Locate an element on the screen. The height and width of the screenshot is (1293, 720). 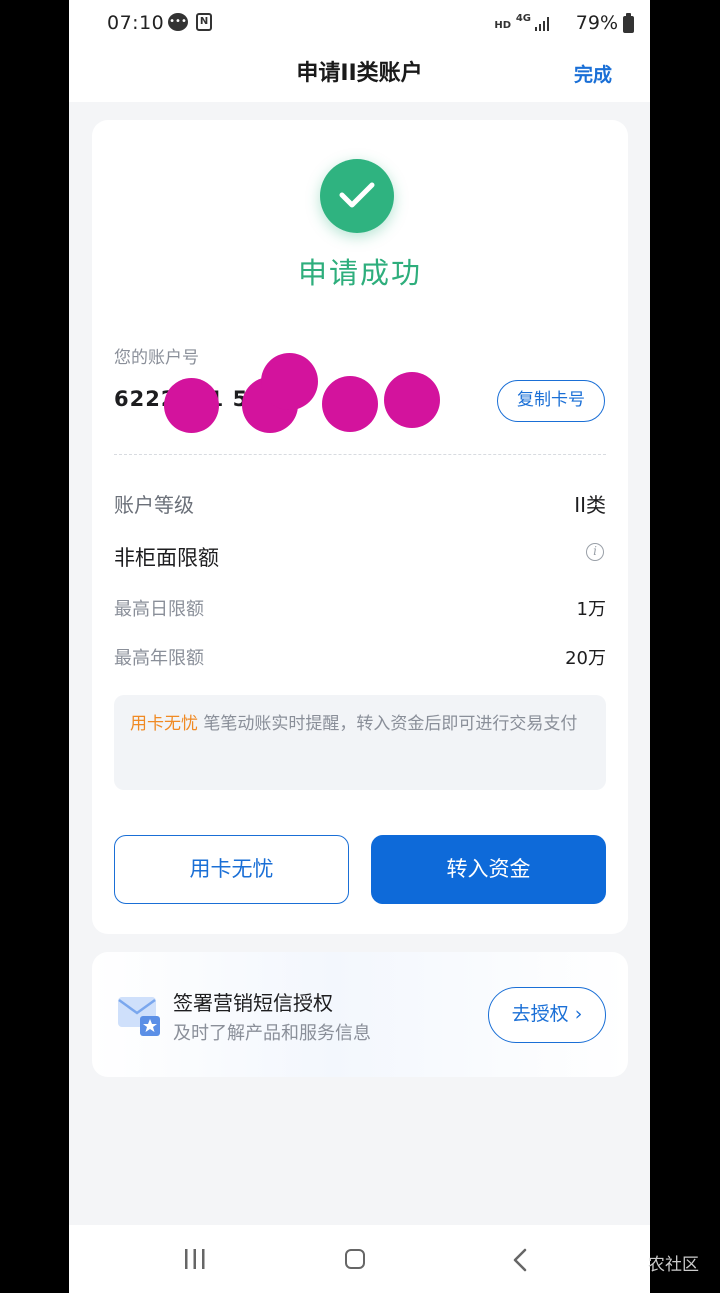
done-button: 完成 is located at coordinates (593, 73).